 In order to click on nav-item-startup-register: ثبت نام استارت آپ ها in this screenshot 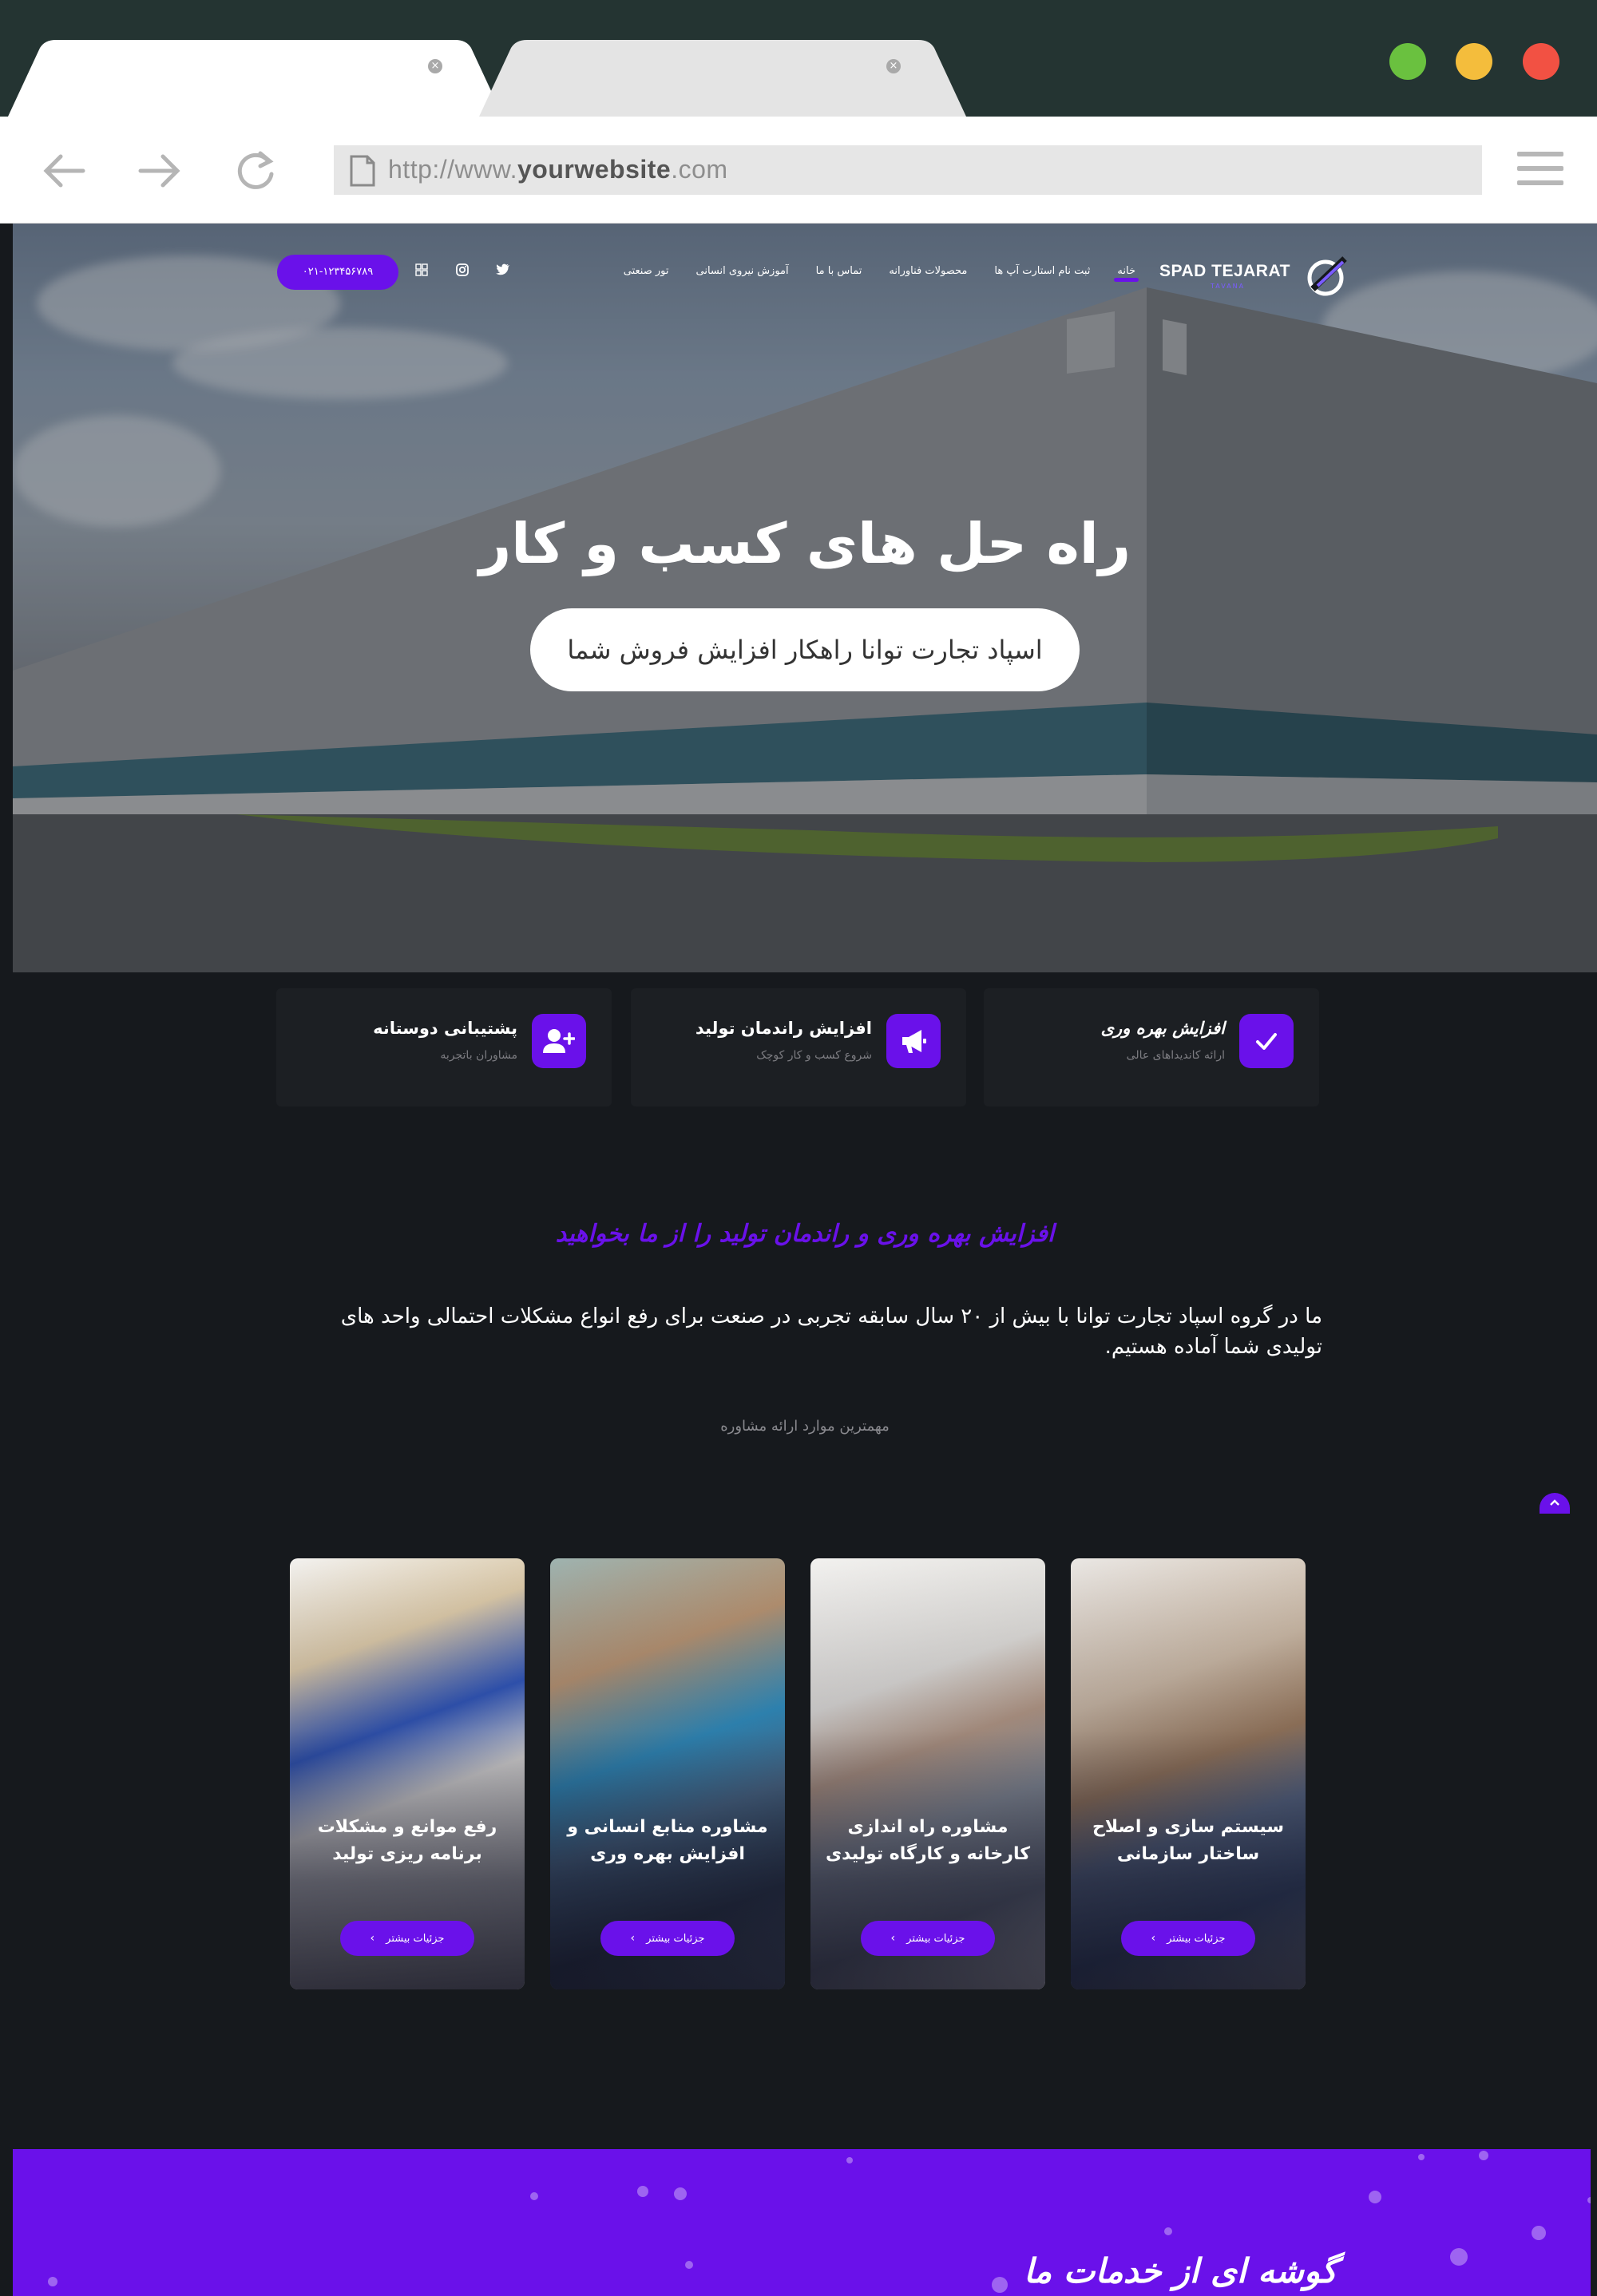, I will do `click(1042, 271)`.